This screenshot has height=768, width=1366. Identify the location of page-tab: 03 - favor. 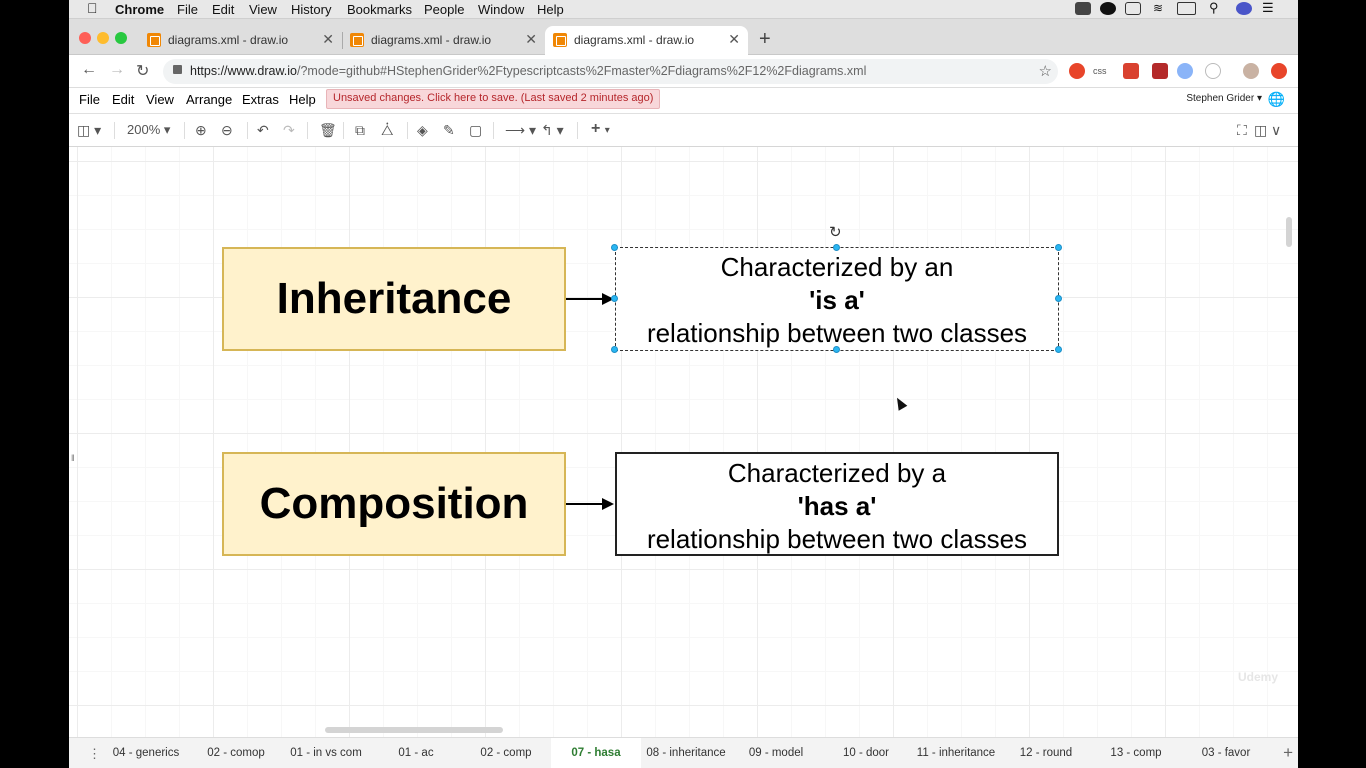
(1226, 753).